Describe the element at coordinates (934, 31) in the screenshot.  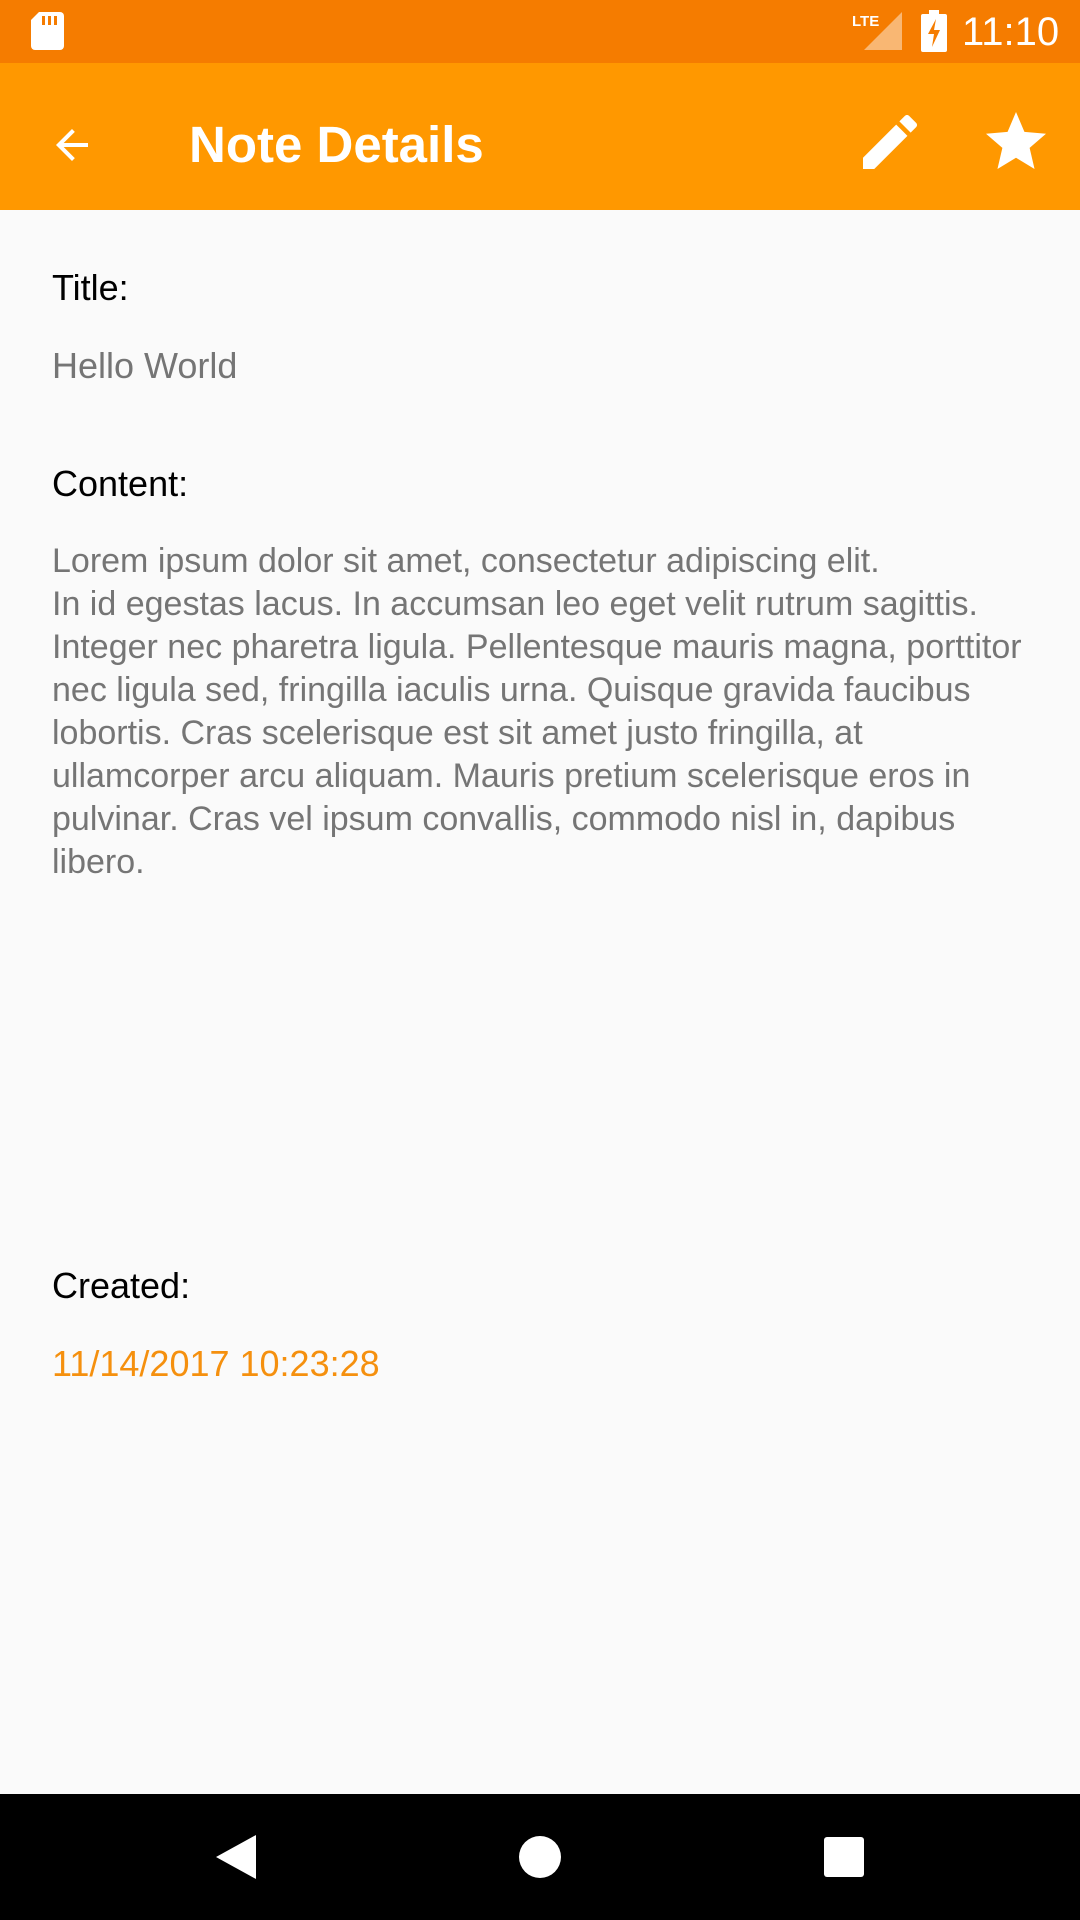
I see `battery-charging-icon` at that location.